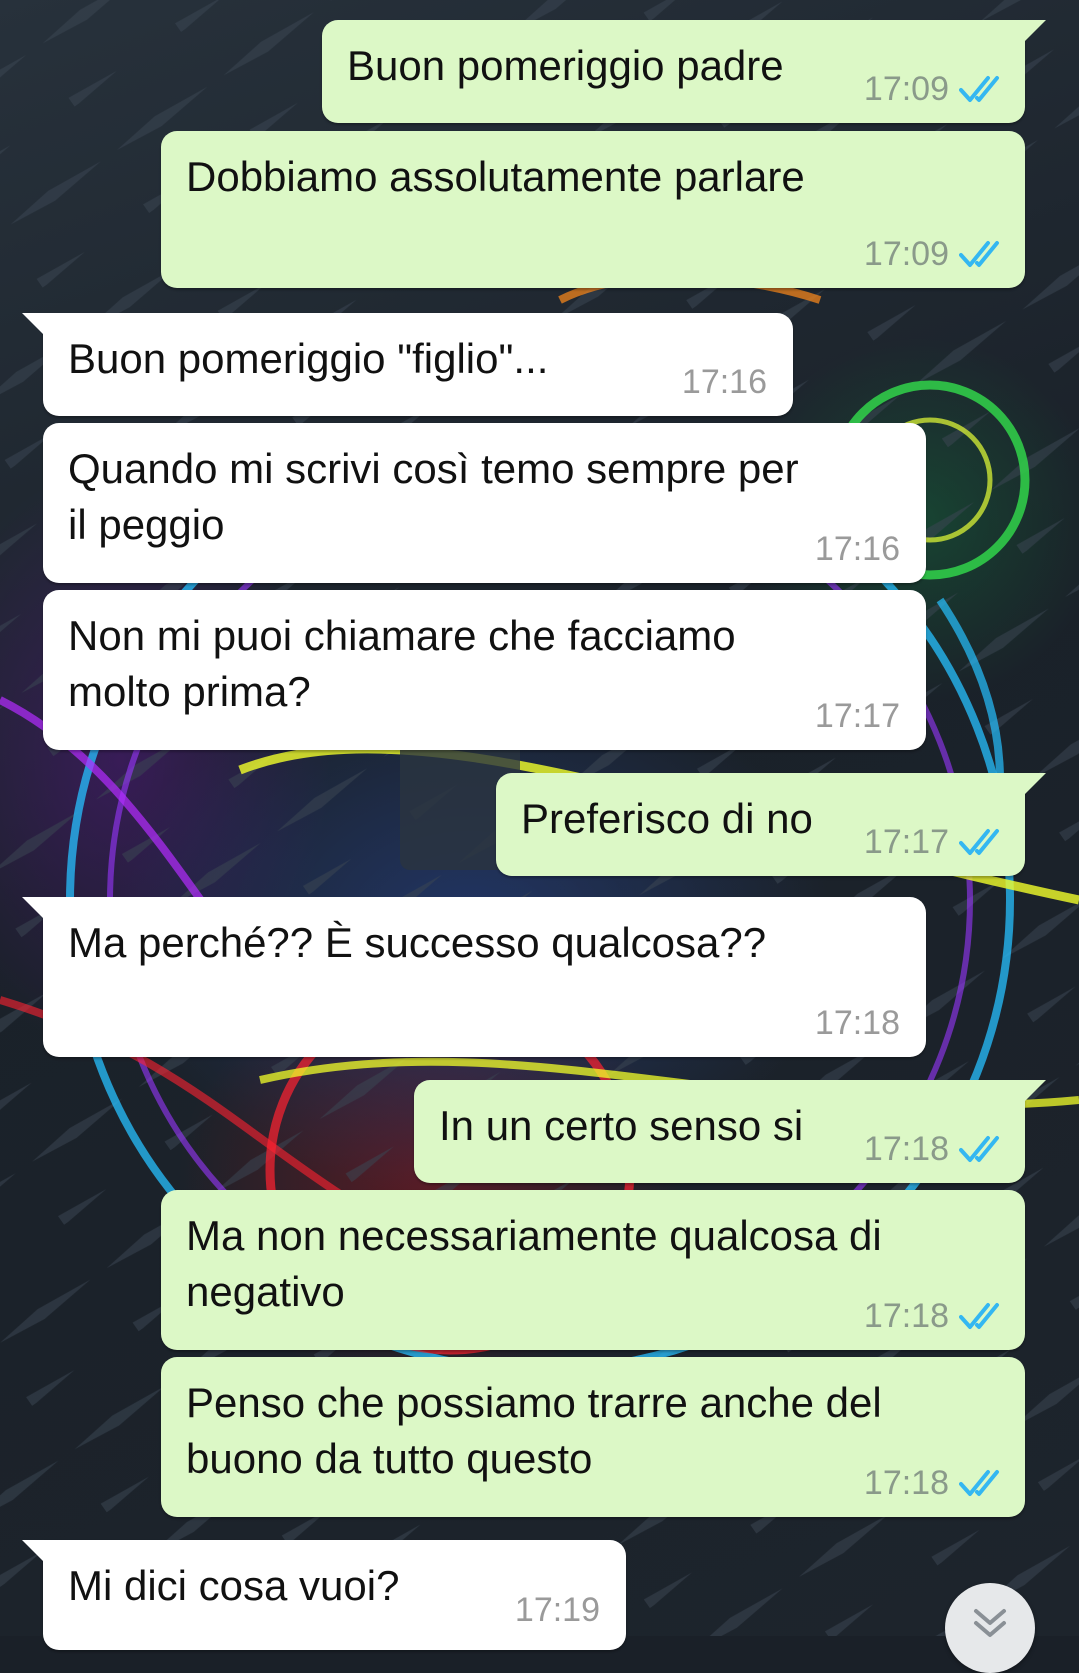 The image size is (1079, 1673). What do you see at coordinates (990, 1623) in the screenshot?
I see `double-chevron-down-icon` at bounding box center [990, 1623].